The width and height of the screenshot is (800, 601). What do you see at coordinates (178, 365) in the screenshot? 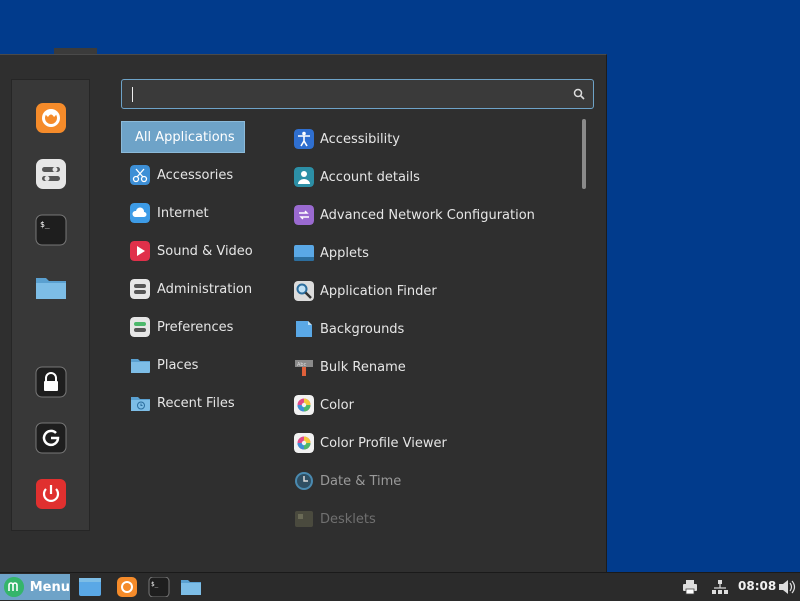
I see `category-label: Places` at bounding box center [178, 365].